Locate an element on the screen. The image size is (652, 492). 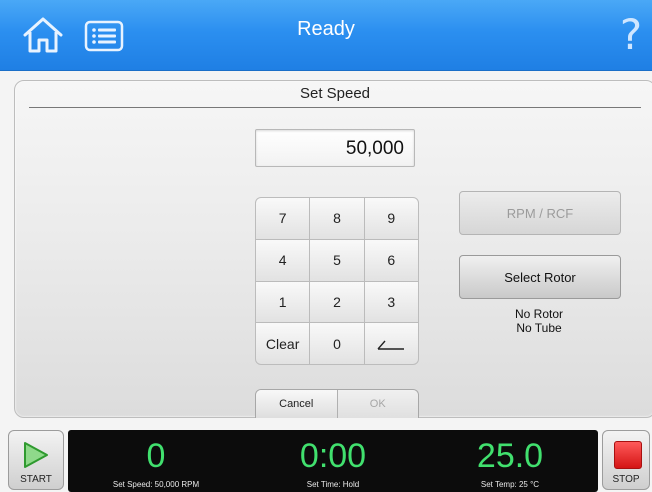
current-temp: 25.0 is located at coordinates (510, 456).